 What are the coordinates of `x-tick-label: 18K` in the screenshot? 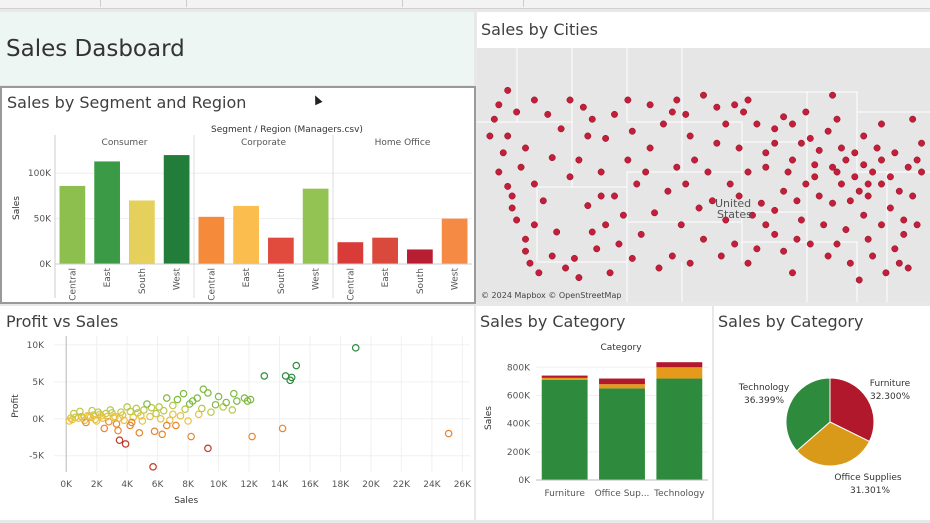 It's located at (341, 485).